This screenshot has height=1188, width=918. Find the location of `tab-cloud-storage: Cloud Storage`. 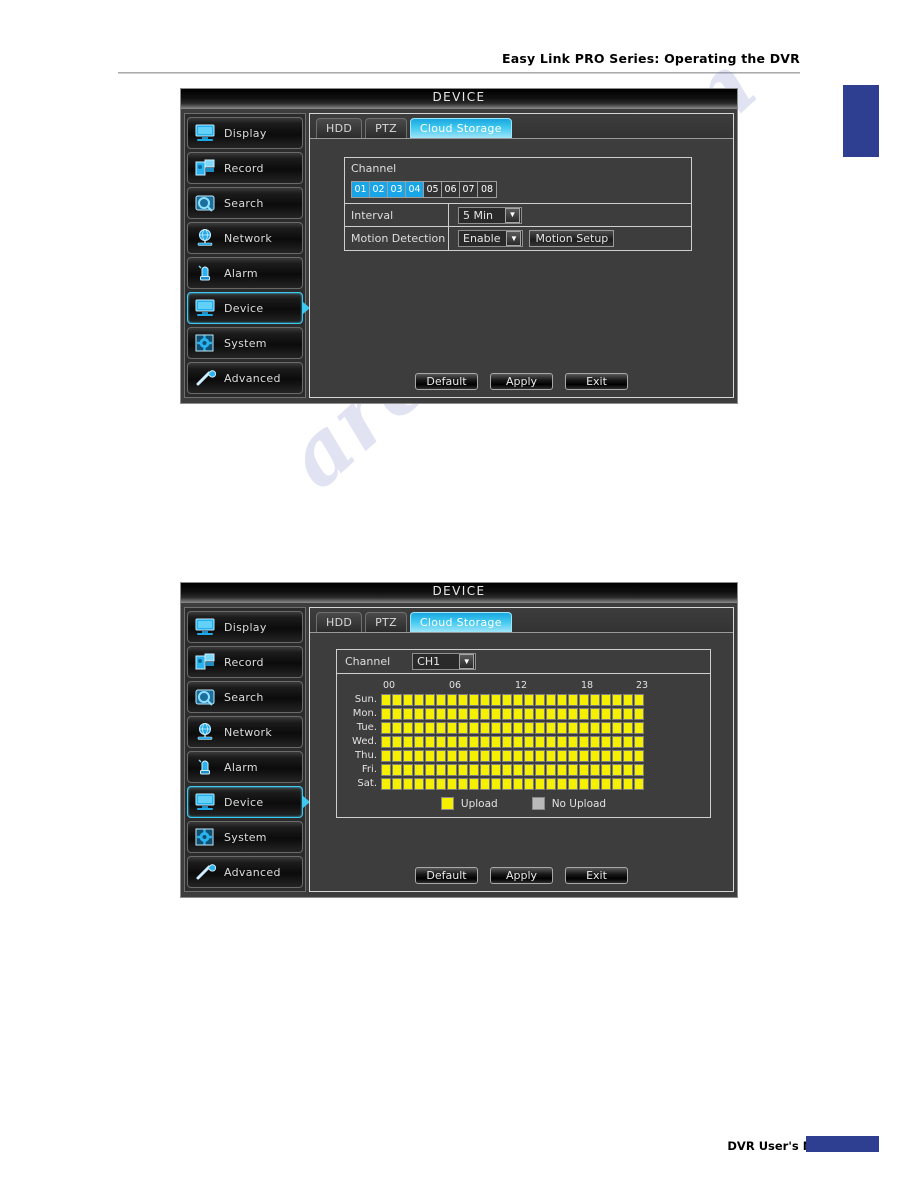

tab-cloud-storage: Cloud Storage is located at coordinates (460, 128).